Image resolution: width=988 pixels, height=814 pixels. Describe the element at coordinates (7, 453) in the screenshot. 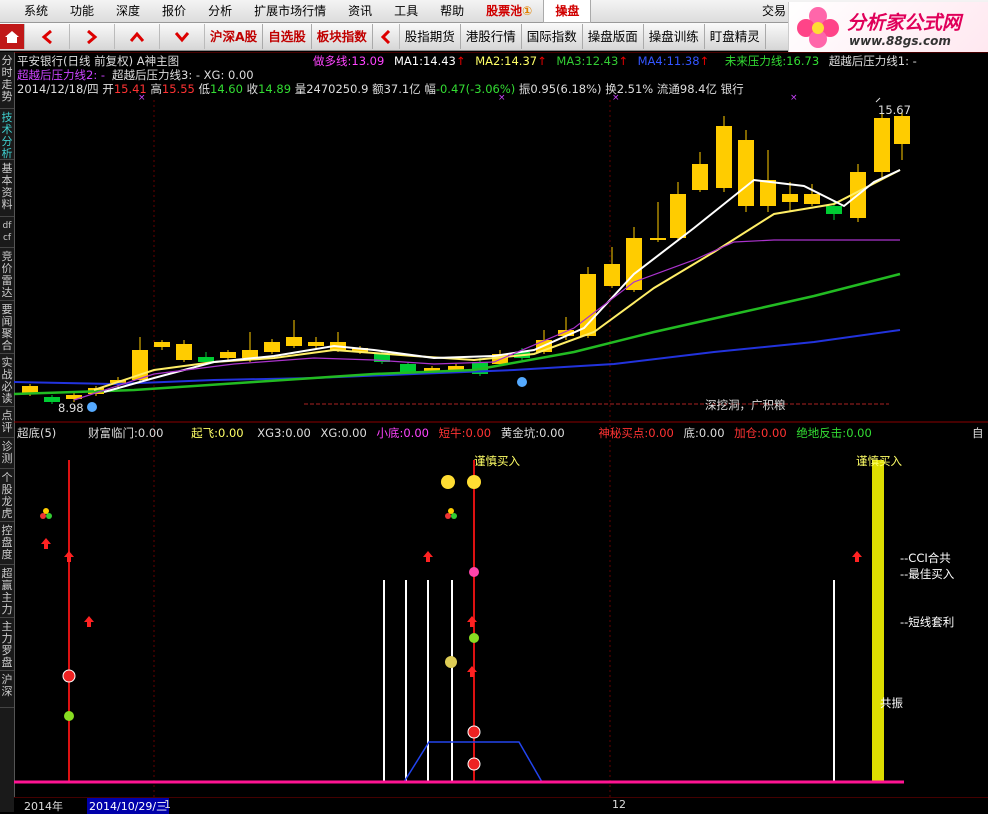

I see `sidebar-item-diagnosis: 诊测` at that location.